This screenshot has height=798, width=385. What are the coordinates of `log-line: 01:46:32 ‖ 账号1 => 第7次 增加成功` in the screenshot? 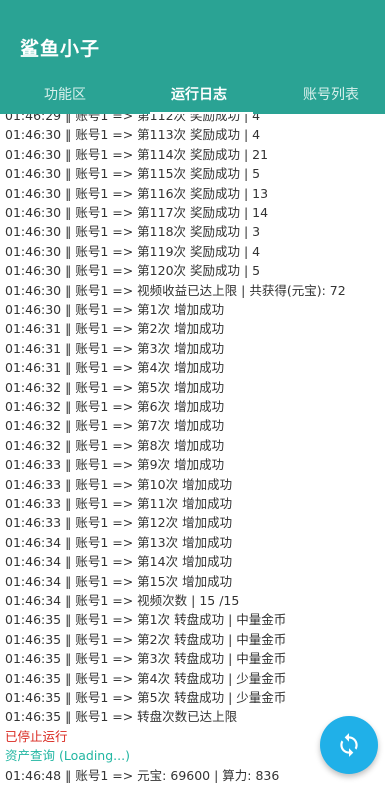 It's located at (115, 426).